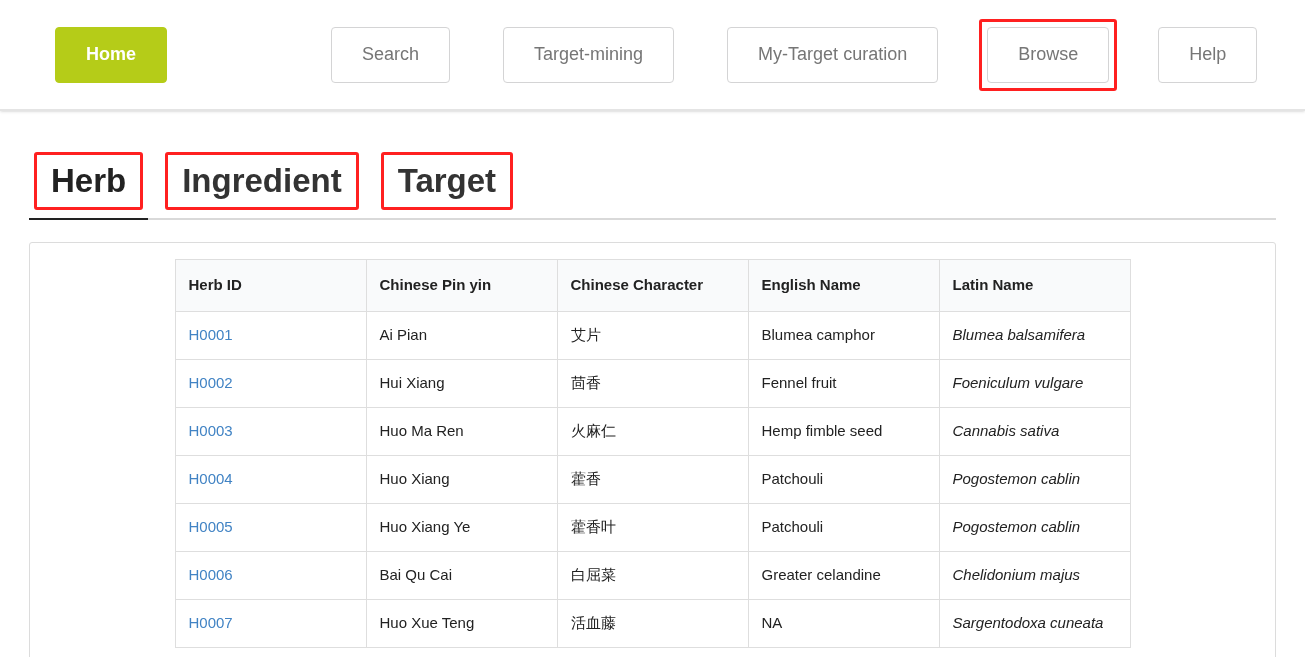 Image resolution: width=1305 pixels, height=657 pixels. I want to click on table-cell: 藿香, so click(585, 479).